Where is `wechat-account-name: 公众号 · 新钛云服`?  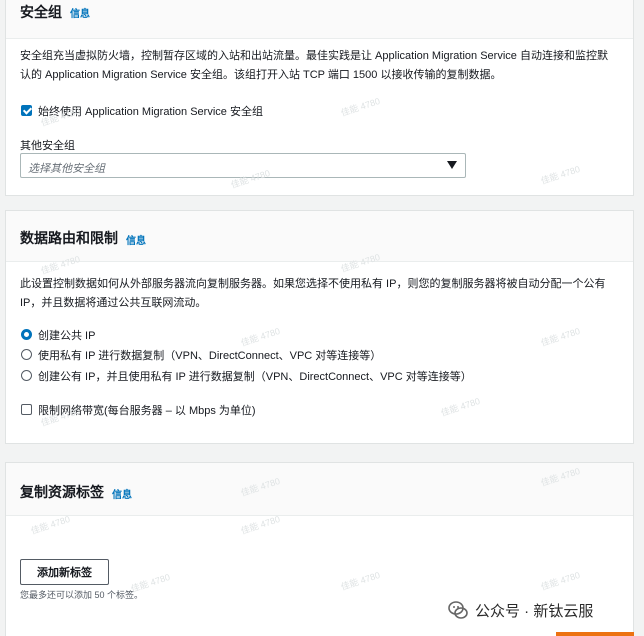
wechat-account-name: 公众号 · 新钛云服 is located at coordinates (534, 611).